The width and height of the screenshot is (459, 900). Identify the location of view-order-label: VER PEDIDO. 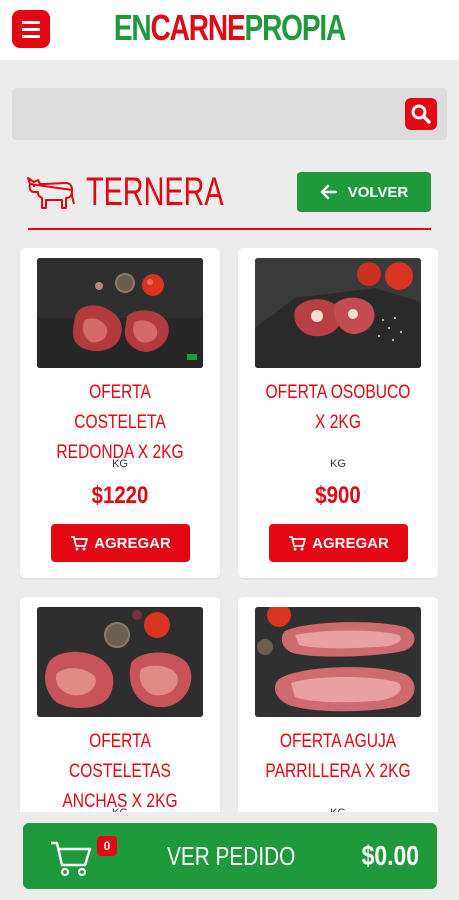
(231, 856).